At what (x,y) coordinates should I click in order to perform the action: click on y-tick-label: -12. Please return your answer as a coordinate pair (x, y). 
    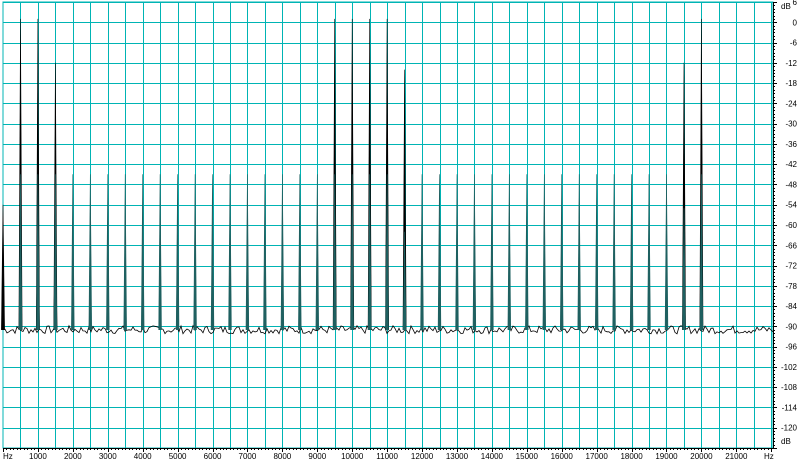
    Looking at the image, I should click on (791, 63).